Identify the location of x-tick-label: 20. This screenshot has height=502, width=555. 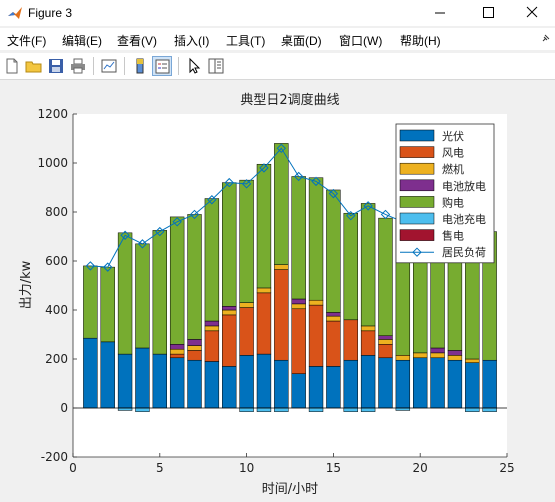
(420, 468).